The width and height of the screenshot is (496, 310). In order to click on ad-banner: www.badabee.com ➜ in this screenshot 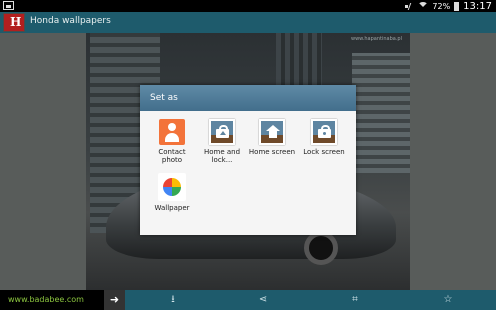, I will do `click(62, 300)`.